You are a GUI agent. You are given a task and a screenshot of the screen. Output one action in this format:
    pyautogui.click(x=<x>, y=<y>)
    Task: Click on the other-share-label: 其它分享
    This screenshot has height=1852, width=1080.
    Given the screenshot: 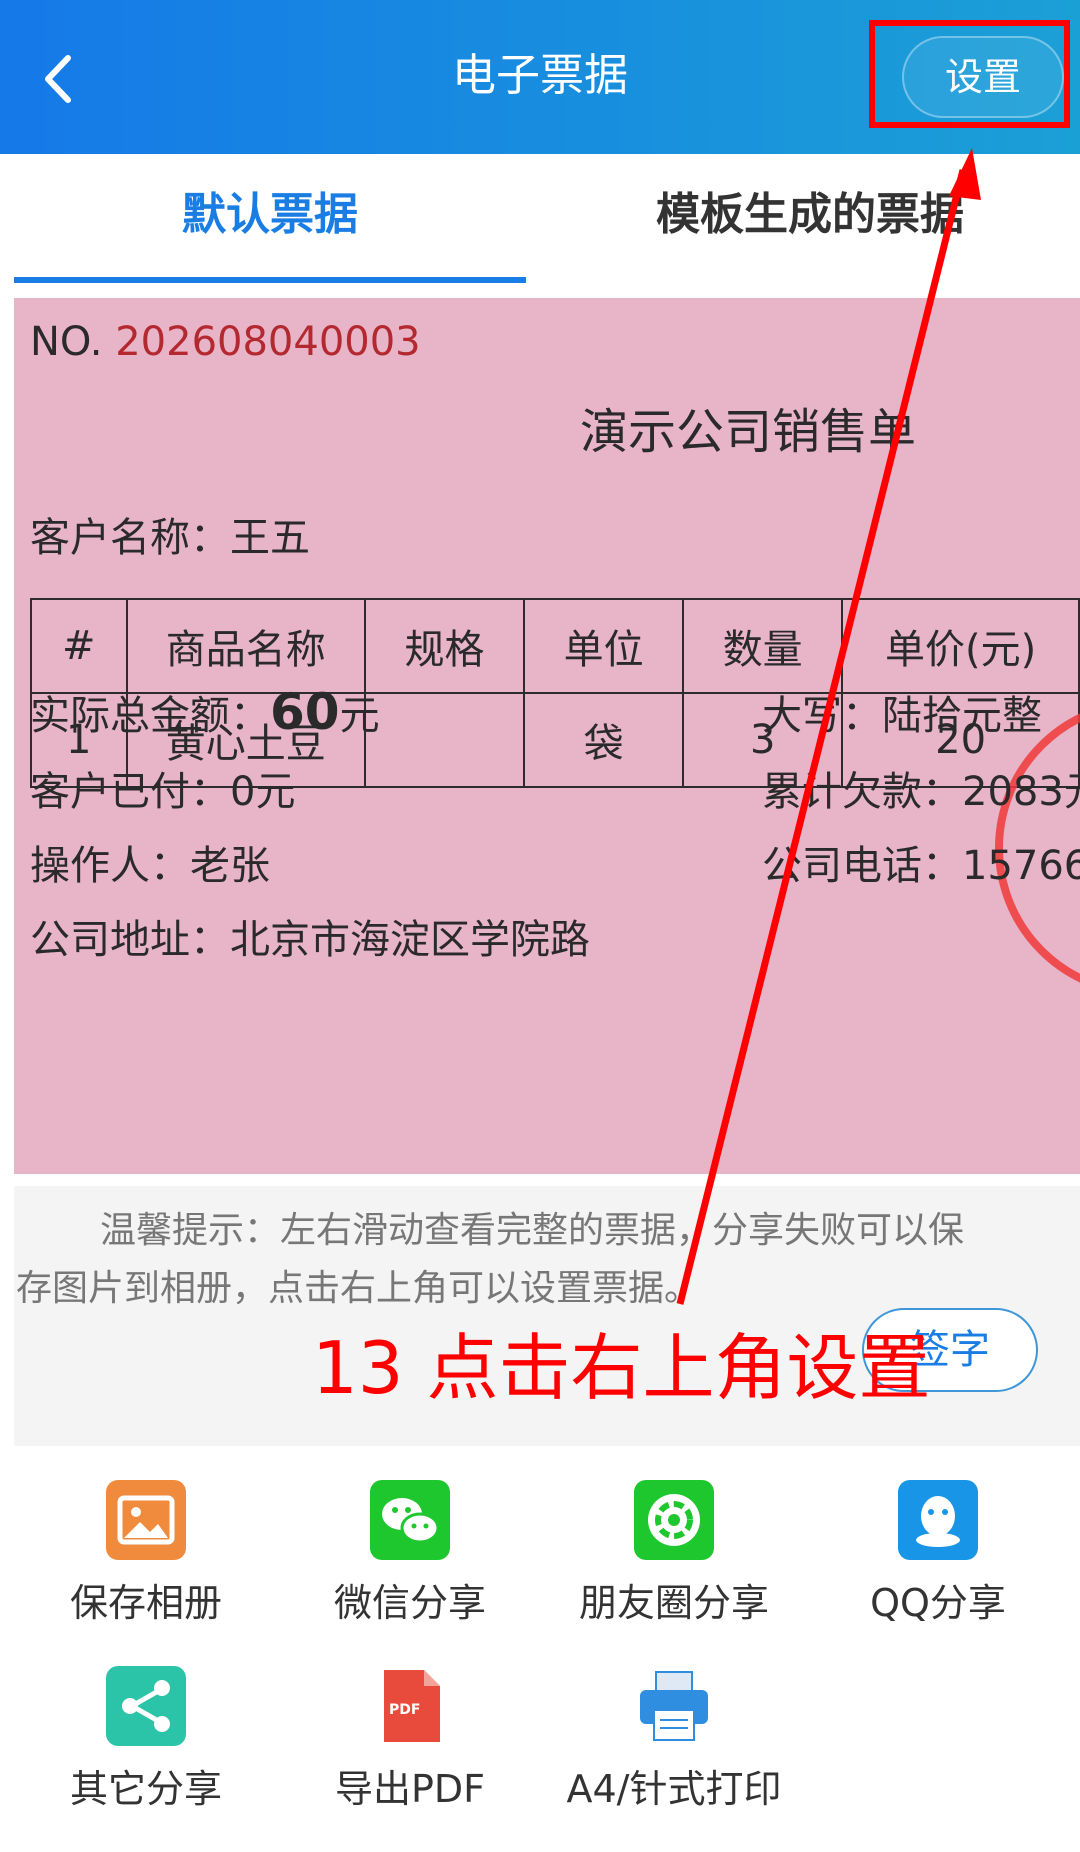 What is the action you would take?
    pyautogui.click(x=145, y=1789)
    